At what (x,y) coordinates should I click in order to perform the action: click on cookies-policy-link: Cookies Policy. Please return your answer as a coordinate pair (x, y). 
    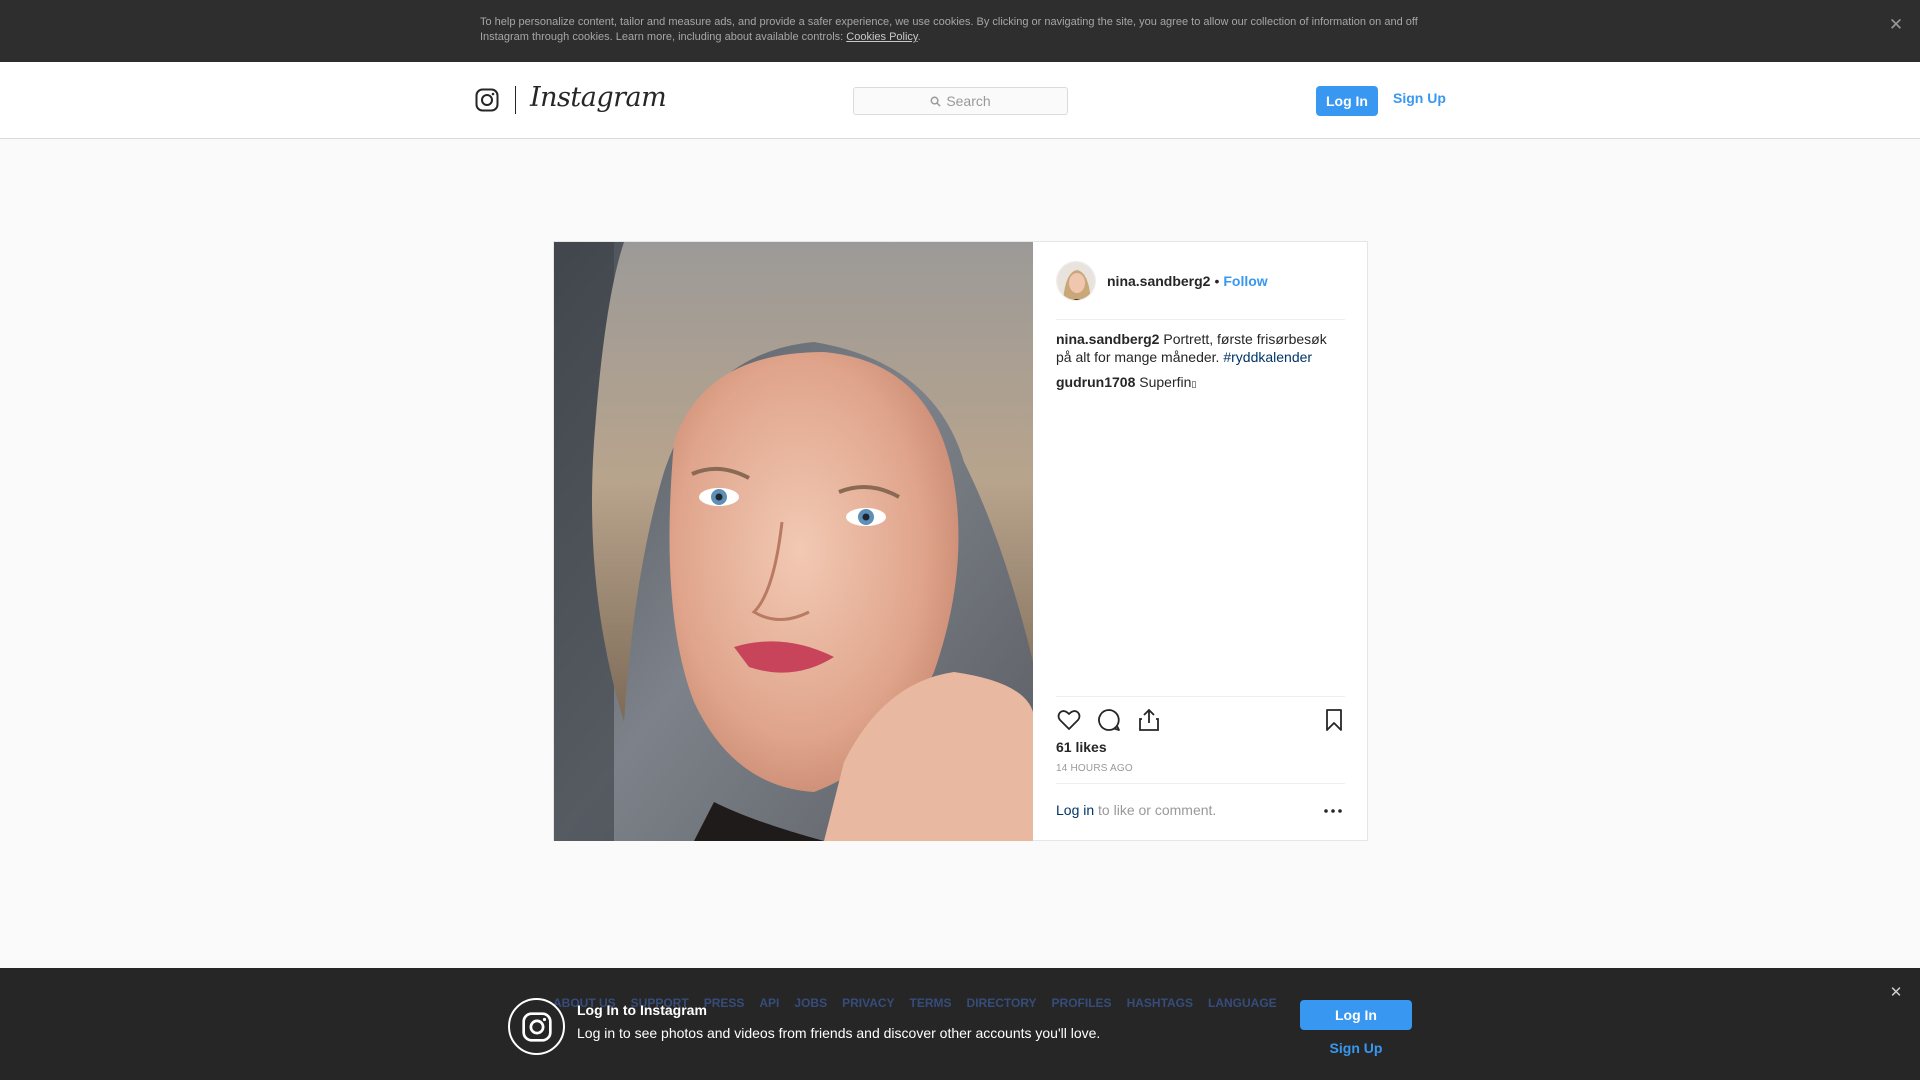
    Looking at the image, I should click on (881, 37).